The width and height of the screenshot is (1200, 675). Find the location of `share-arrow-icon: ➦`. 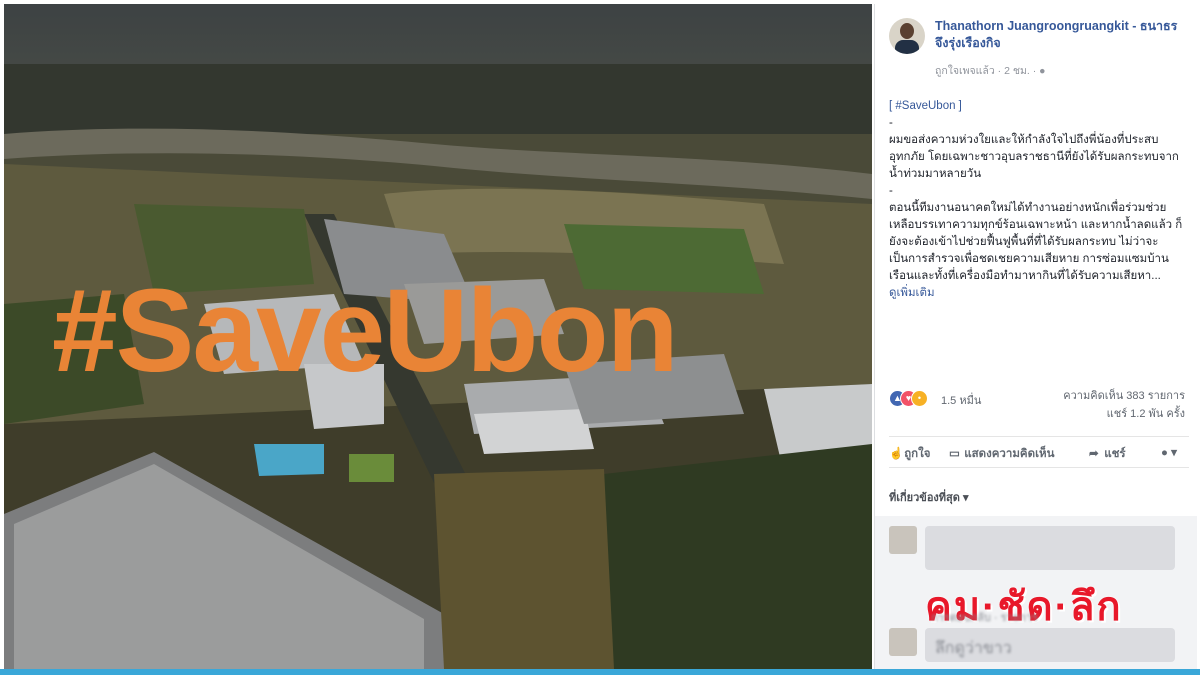

share-arrow-icon: ➦ is located at coordinates (1094, 454).